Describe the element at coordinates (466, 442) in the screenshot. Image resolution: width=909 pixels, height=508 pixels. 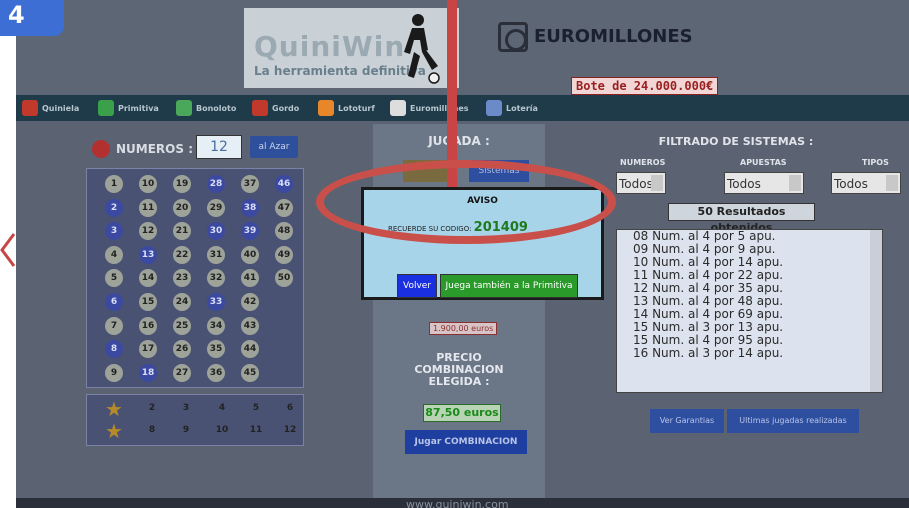
I see `jugar-combinacion-button: Jugar COMBINACION` at that location.